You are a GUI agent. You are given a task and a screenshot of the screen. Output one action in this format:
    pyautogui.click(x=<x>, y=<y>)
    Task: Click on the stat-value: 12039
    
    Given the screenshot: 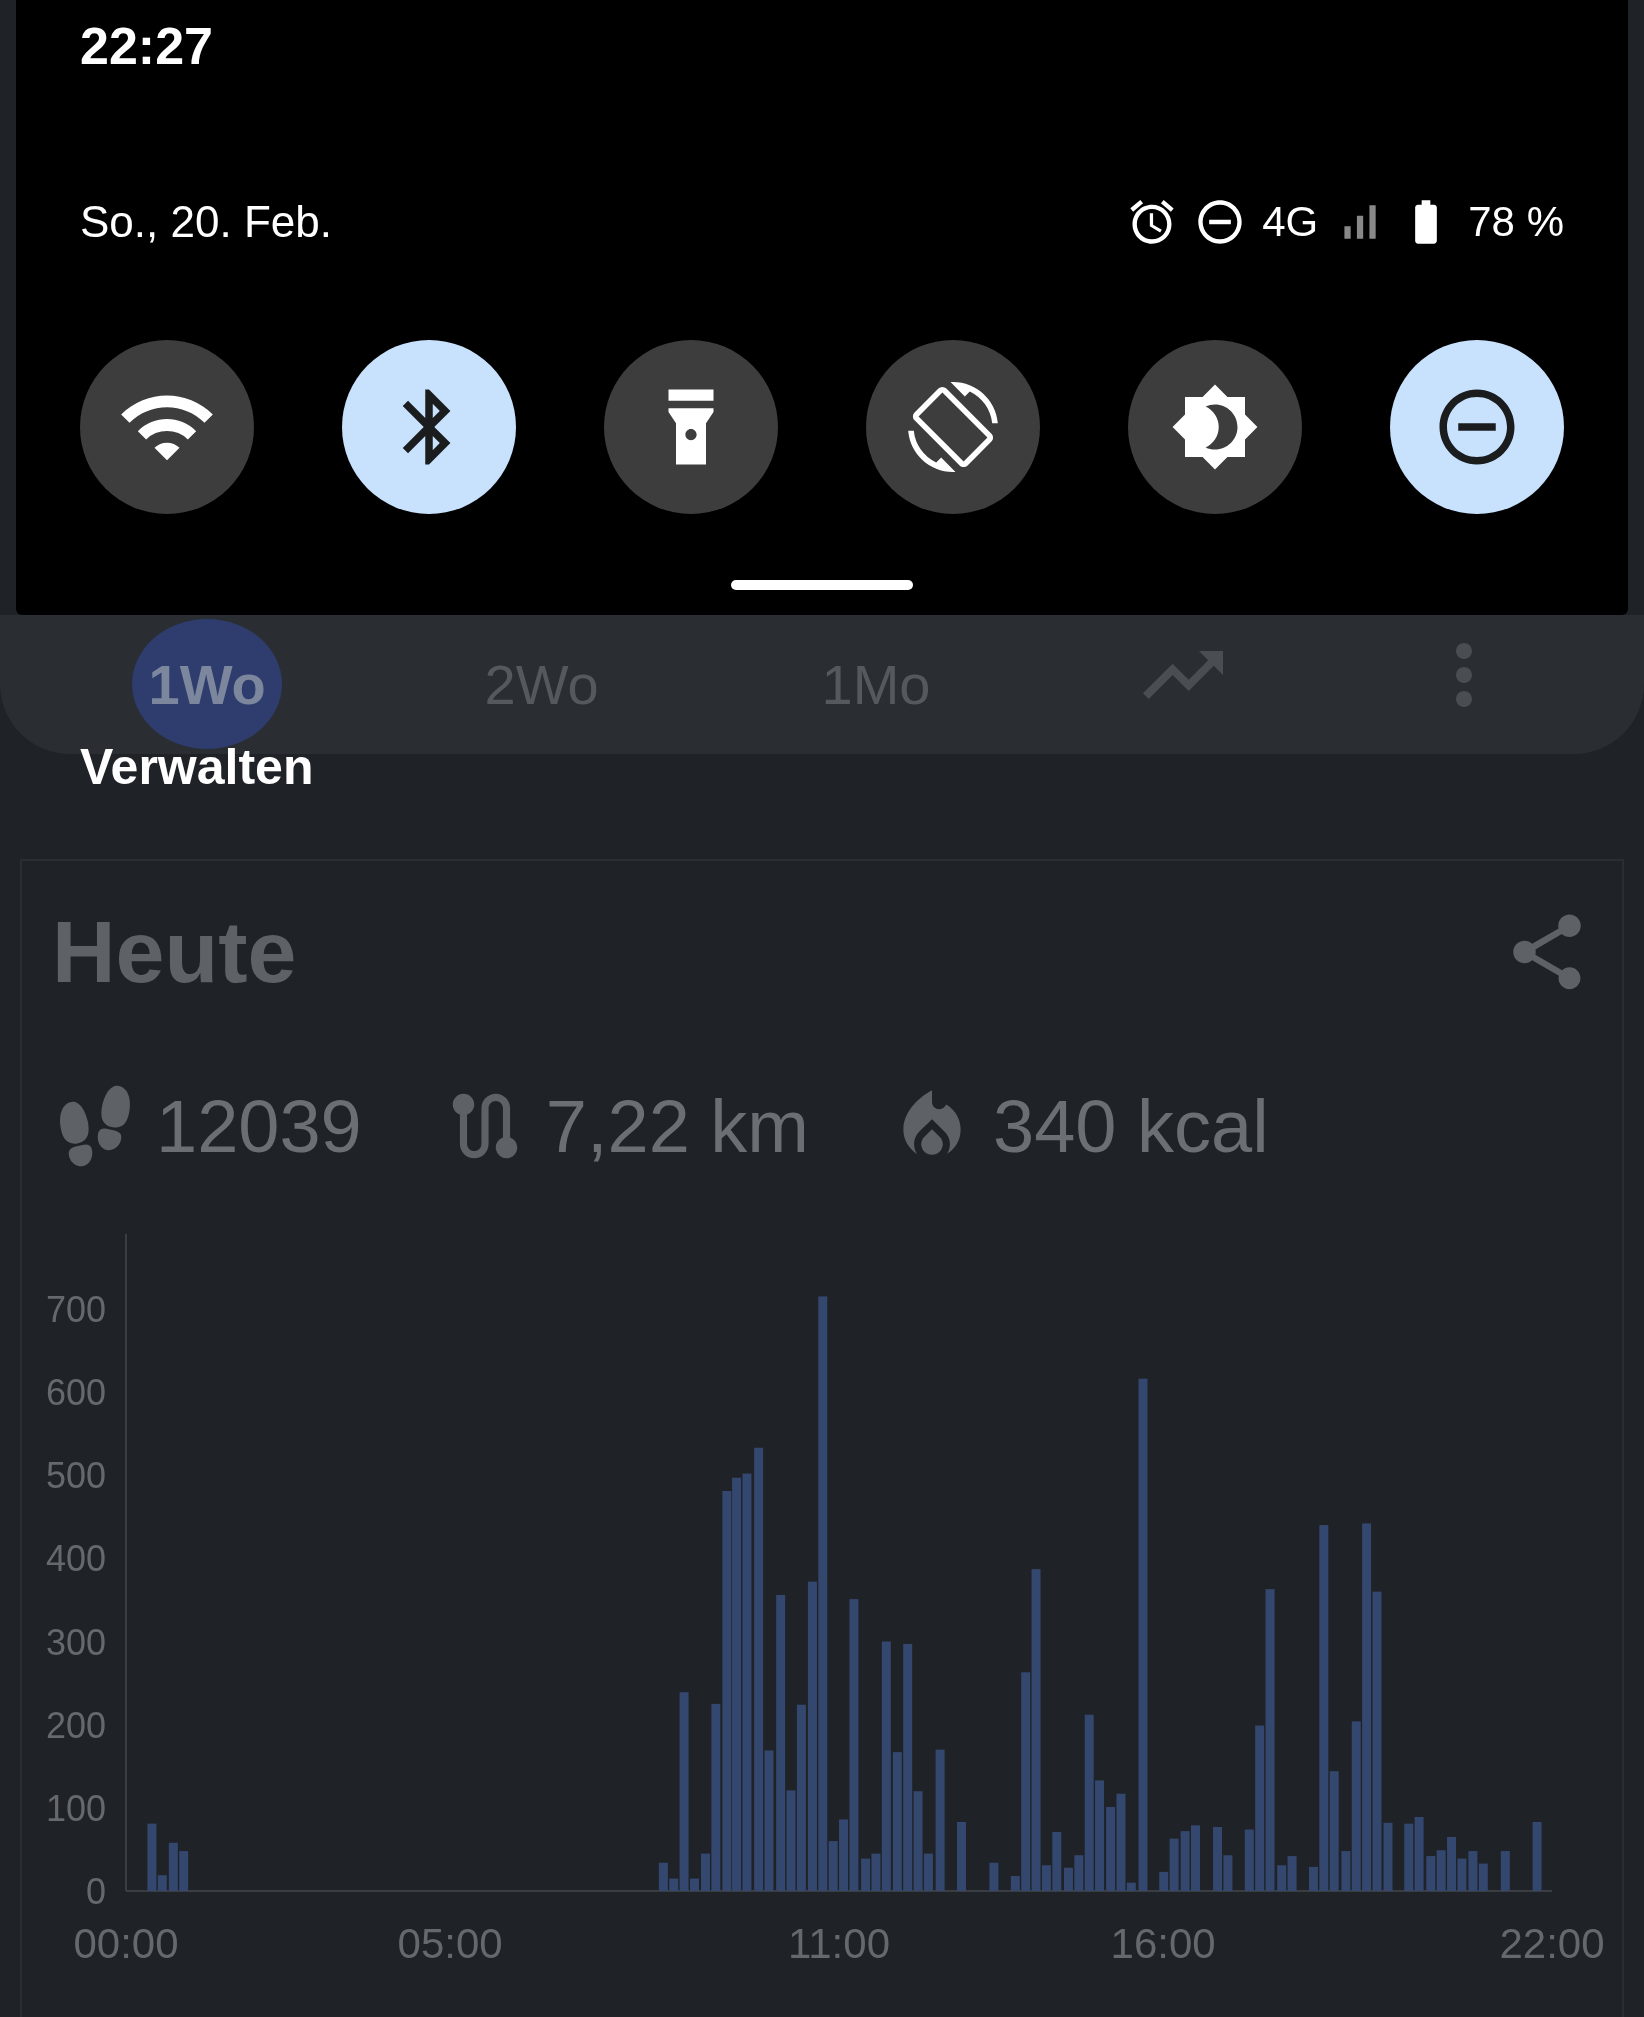 What is the action you would take?
    pyautogui.click(x=259, y=1126)
    